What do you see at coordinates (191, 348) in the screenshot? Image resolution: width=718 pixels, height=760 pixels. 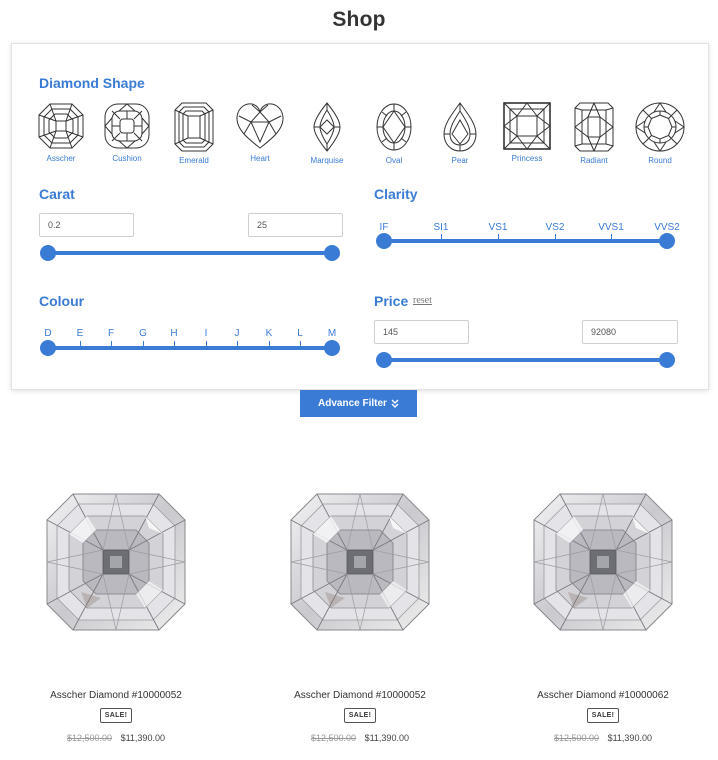 I see `colour-slider-track` at bounding box center [191, 348].